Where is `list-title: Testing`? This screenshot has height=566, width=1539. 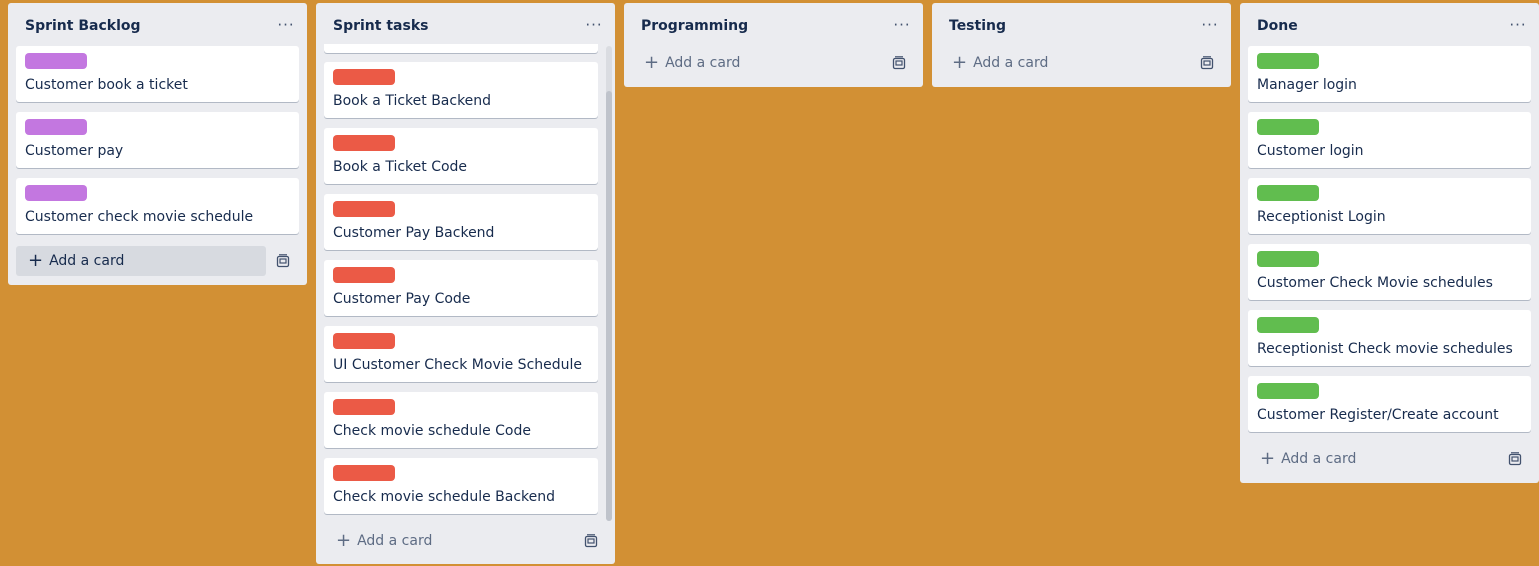 list-title: Testing is located at coordinates (977, 26).